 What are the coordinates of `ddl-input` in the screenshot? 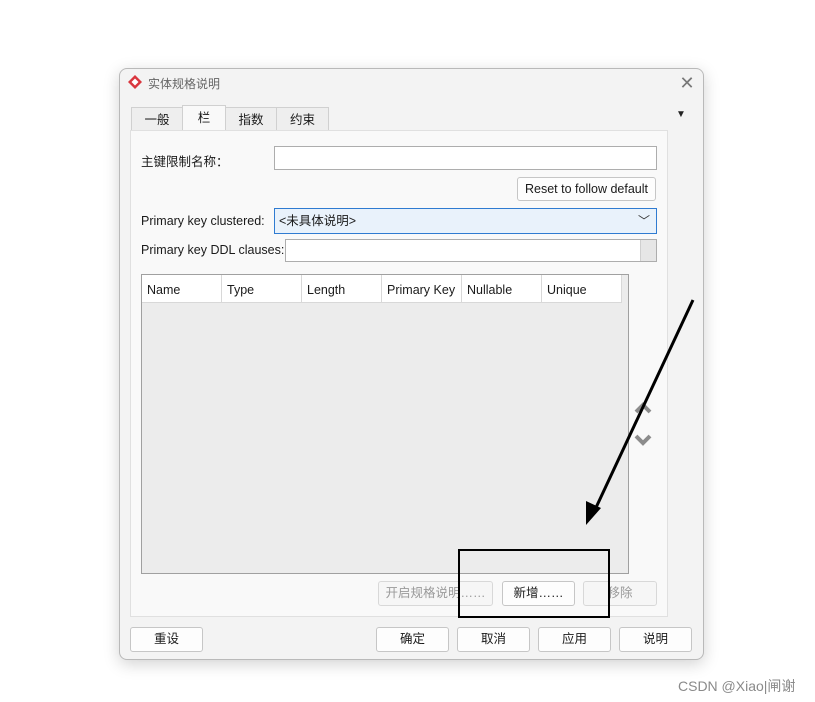 It's located at (471, 250).